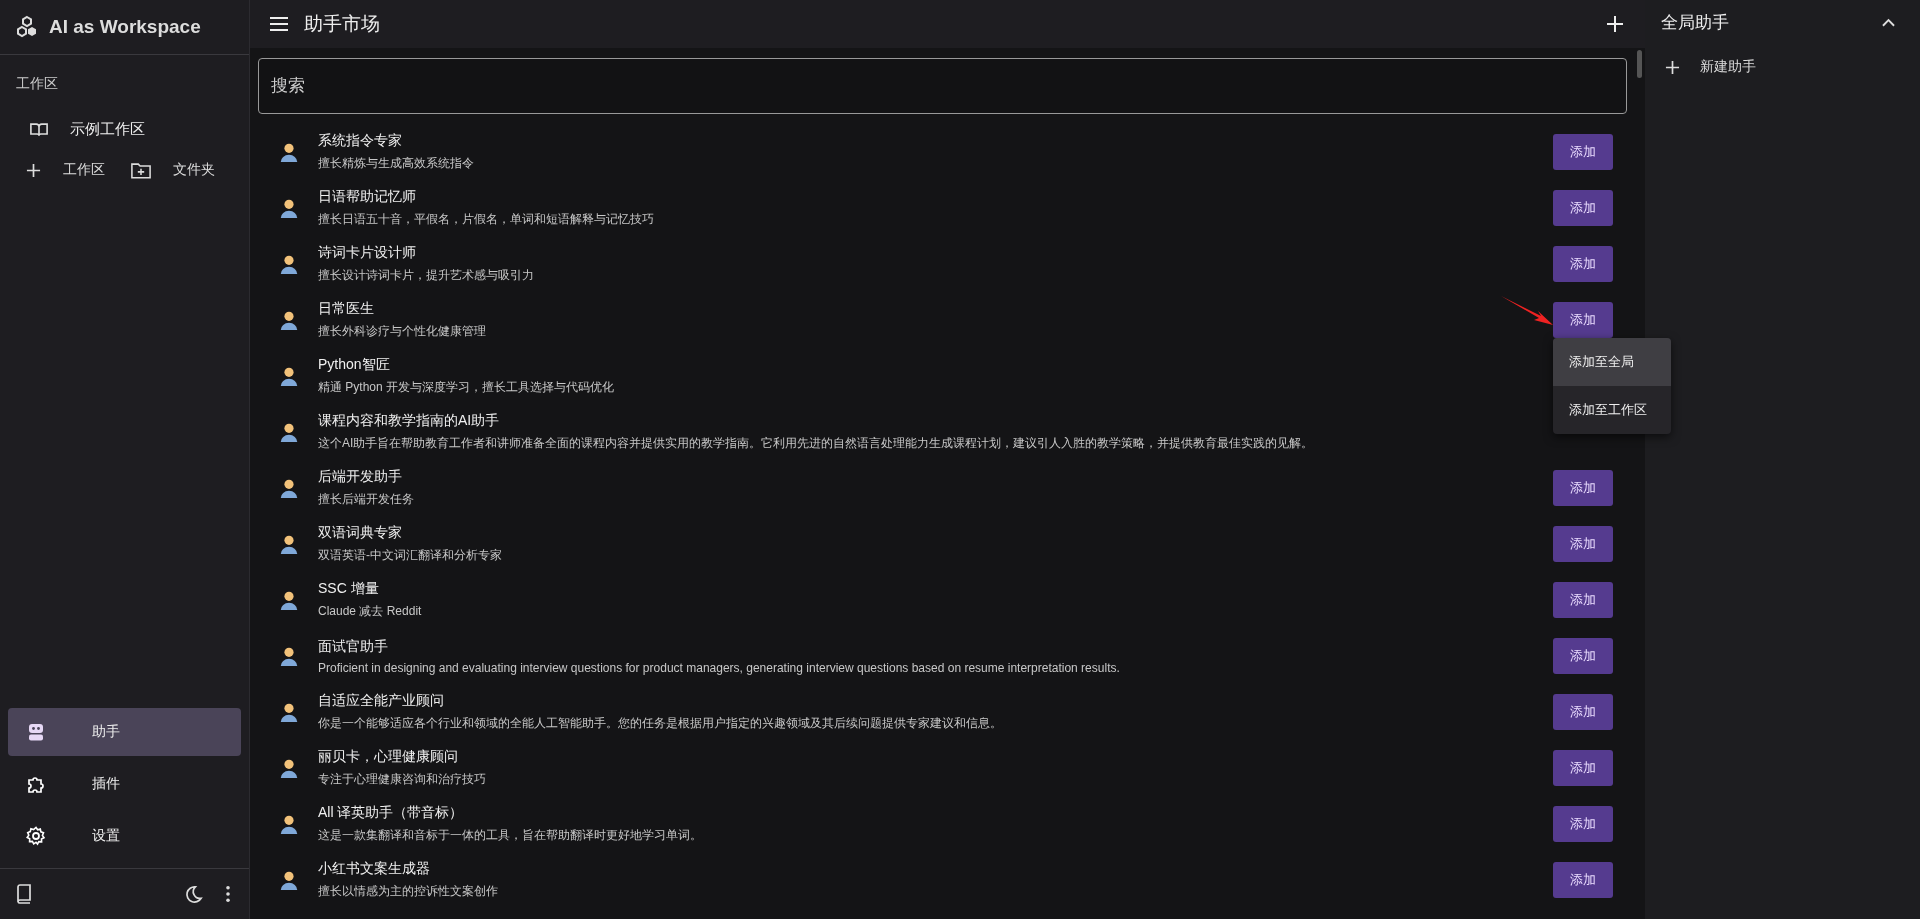 The width and height of the screenshot is (1920, 919). I want to click on workspace-item: 示例工作区, so click(124, 129).